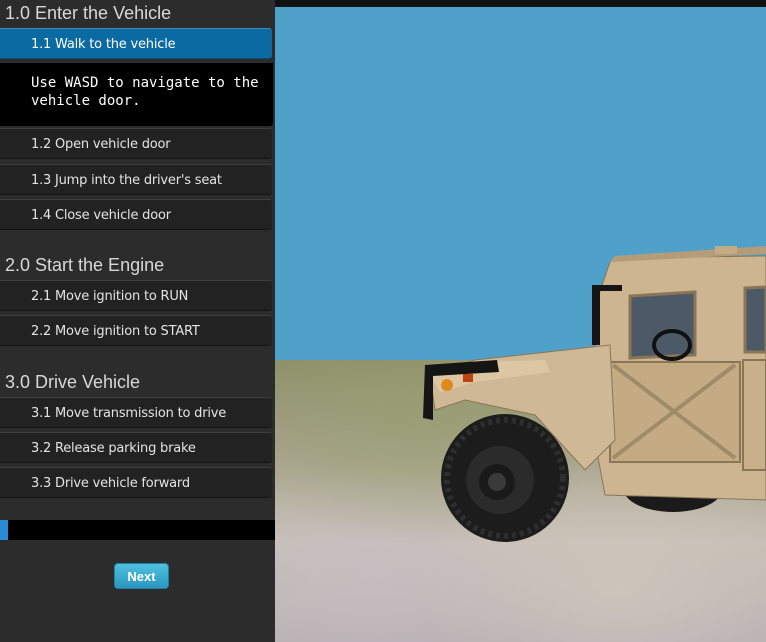 The height and width of the screenshot is (642, 766). What do you see at coordinates (136, 482) in the screenshot?
I see `step-drive-forward: 3.3 Drive vehicle forward` at bounding box center [136, 482].